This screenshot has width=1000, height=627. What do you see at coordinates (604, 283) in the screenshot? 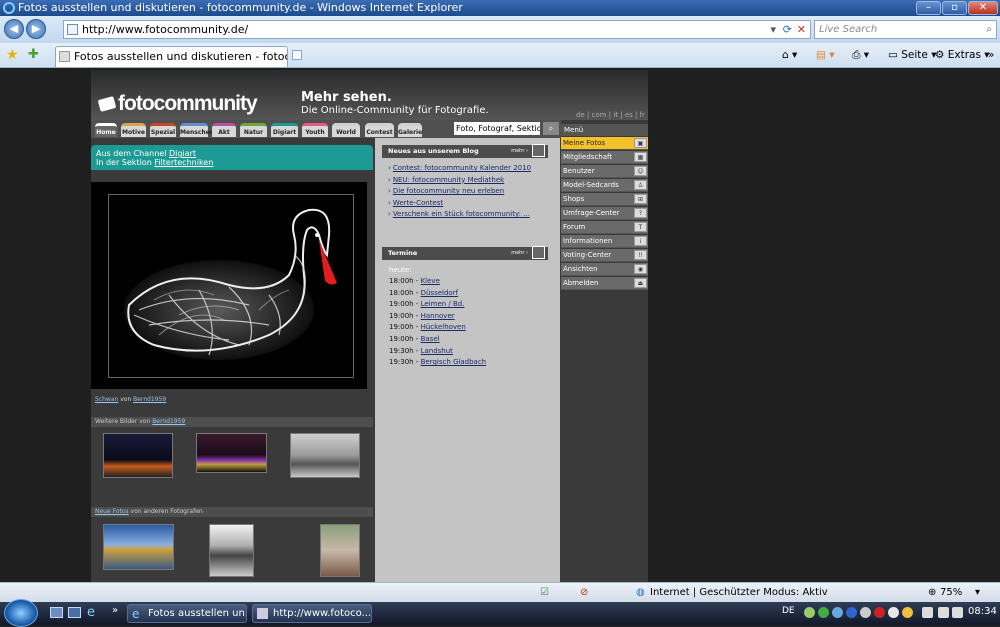
I see `menu-item-abmelden: Abmelden ⏏` at bounding box center [604, 283].